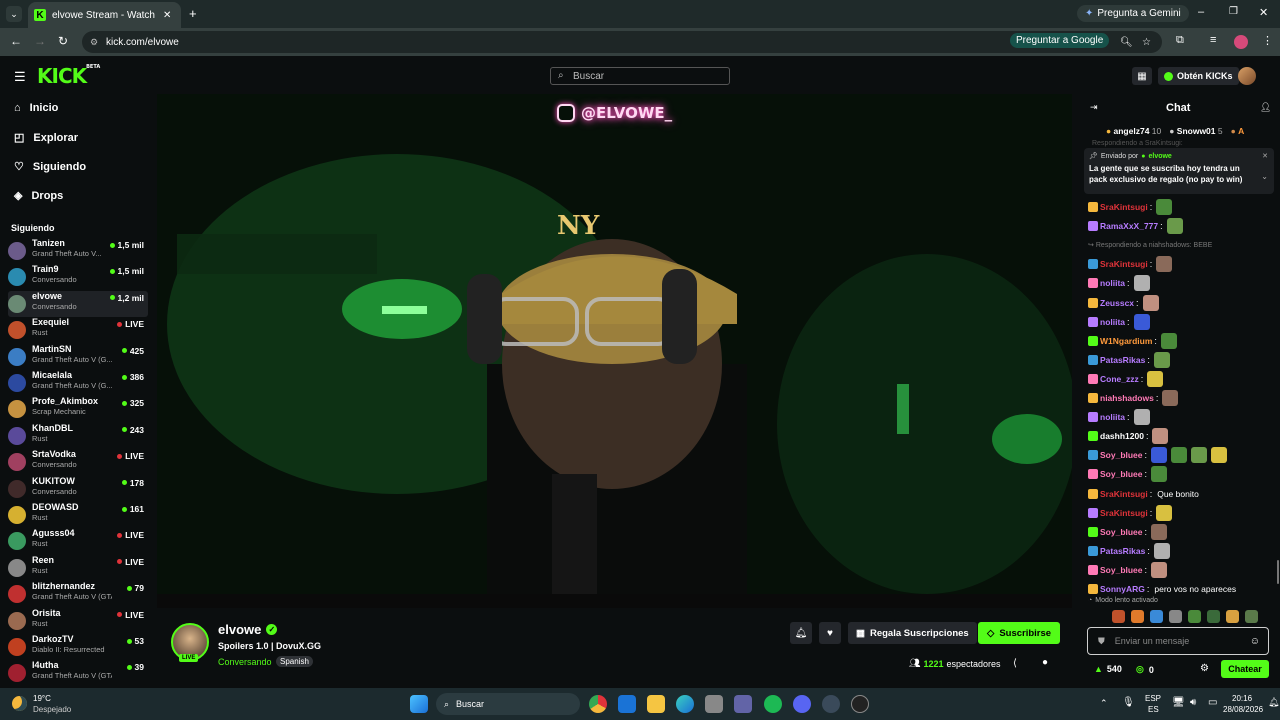 The width and height of the screenshot is (1280, 720). I want to click on forward-icon: →, so click(40, 41).